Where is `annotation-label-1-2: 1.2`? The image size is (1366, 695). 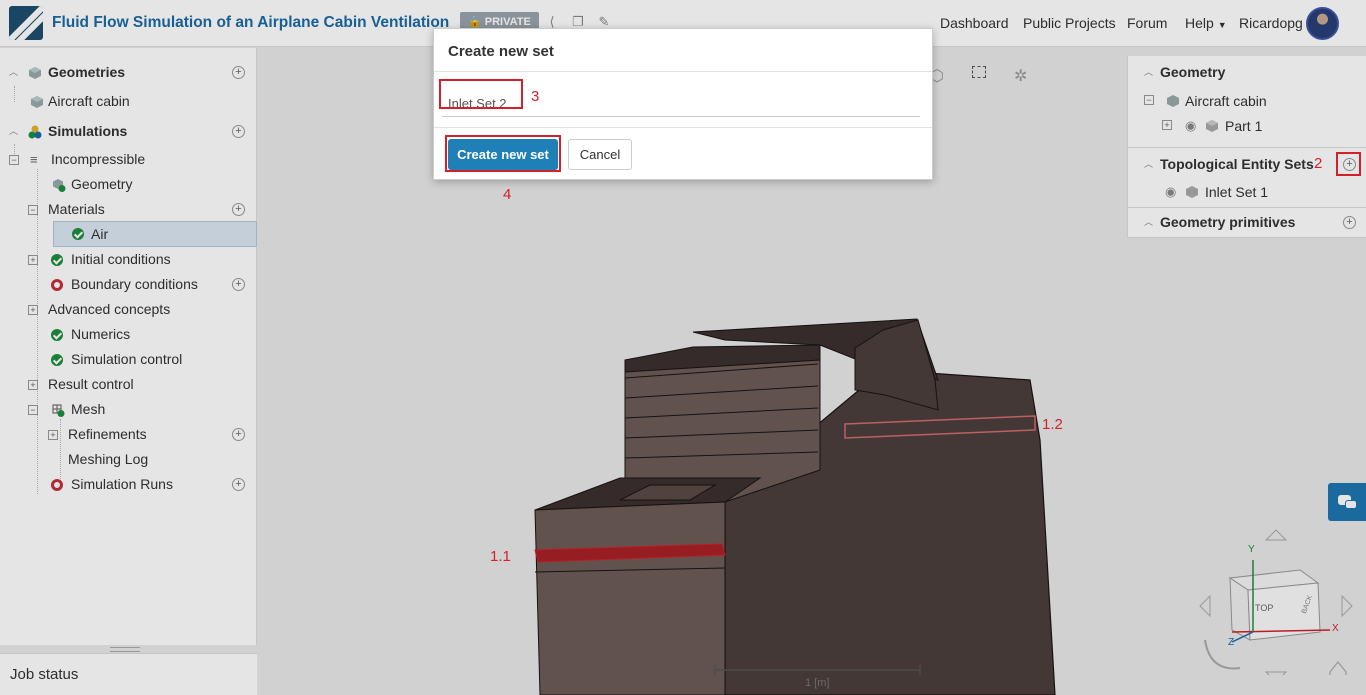 annotation-label-1-2: 1.2 is located at coordinates (1052, 424).